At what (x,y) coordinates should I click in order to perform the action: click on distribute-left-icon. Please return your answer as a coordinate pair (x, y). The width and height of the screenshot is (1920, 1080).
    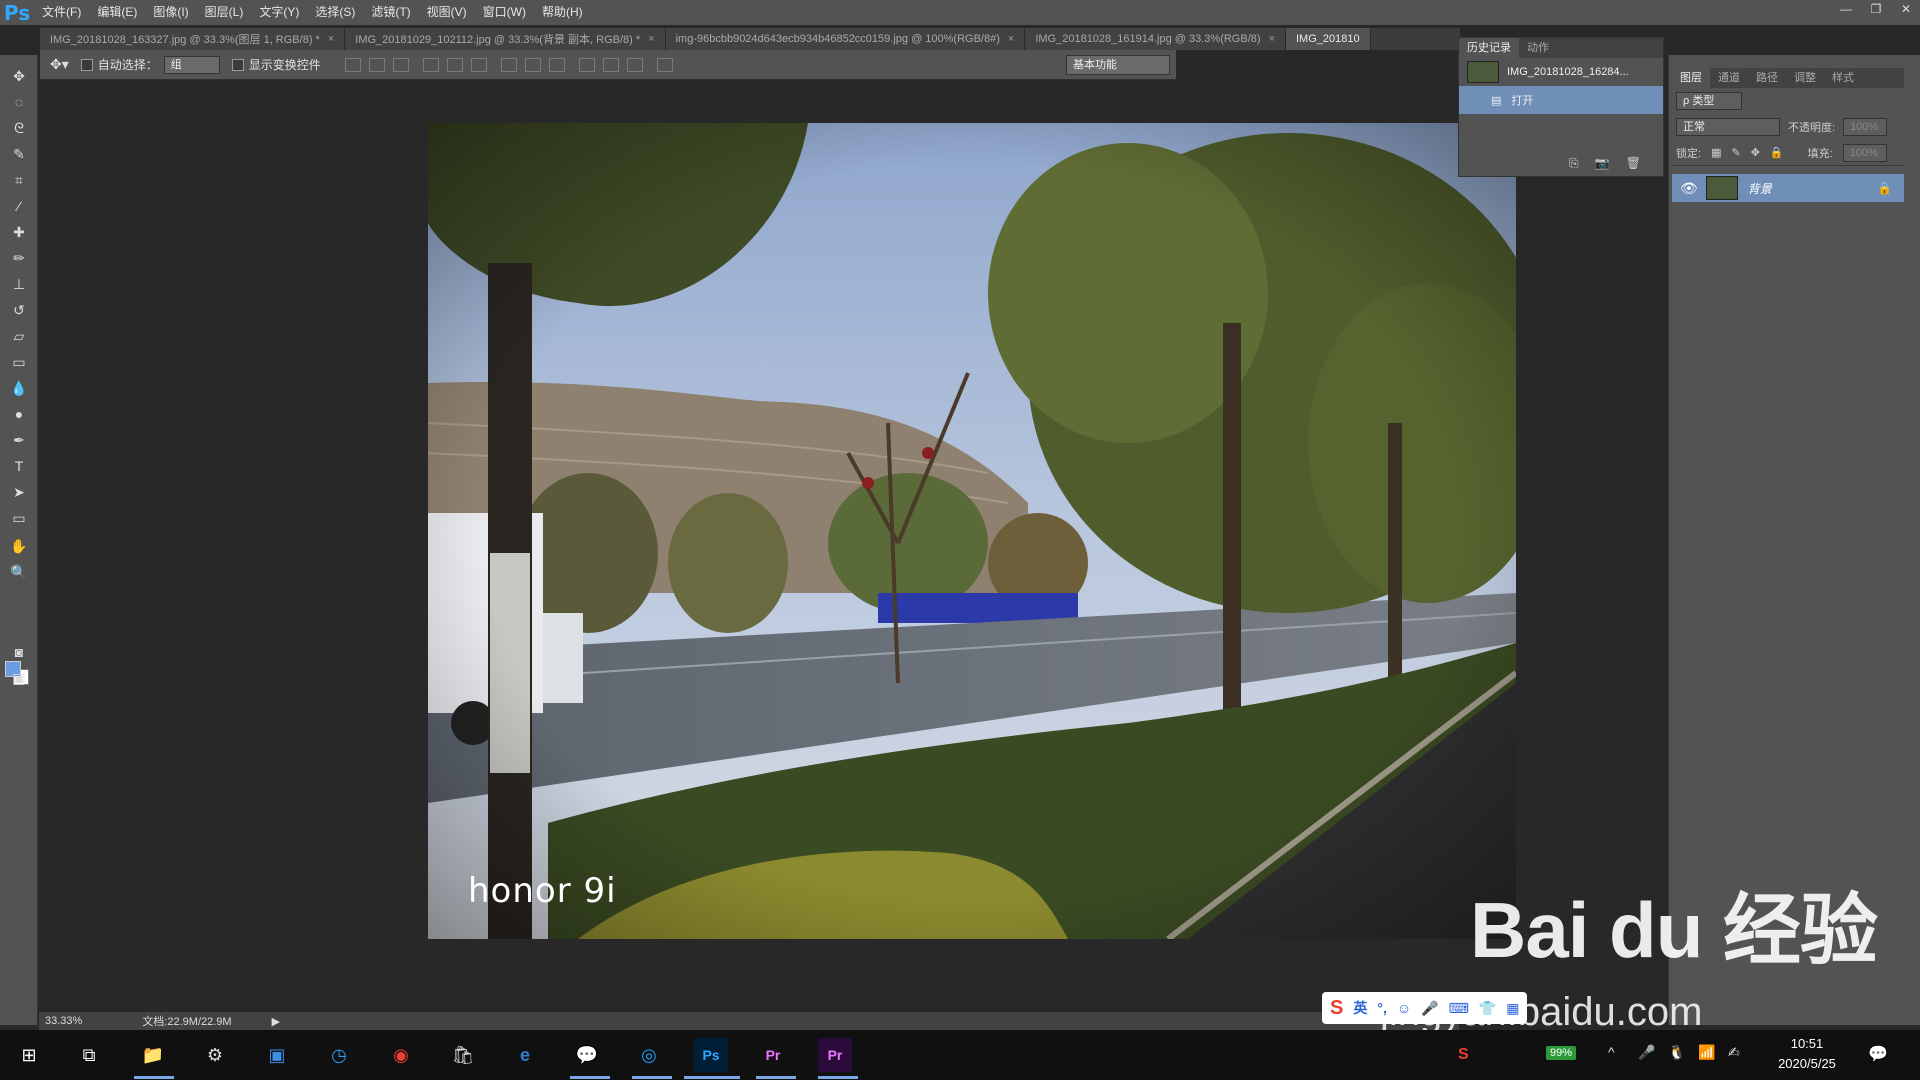
    Looking at the image, I should click on (586, 64).